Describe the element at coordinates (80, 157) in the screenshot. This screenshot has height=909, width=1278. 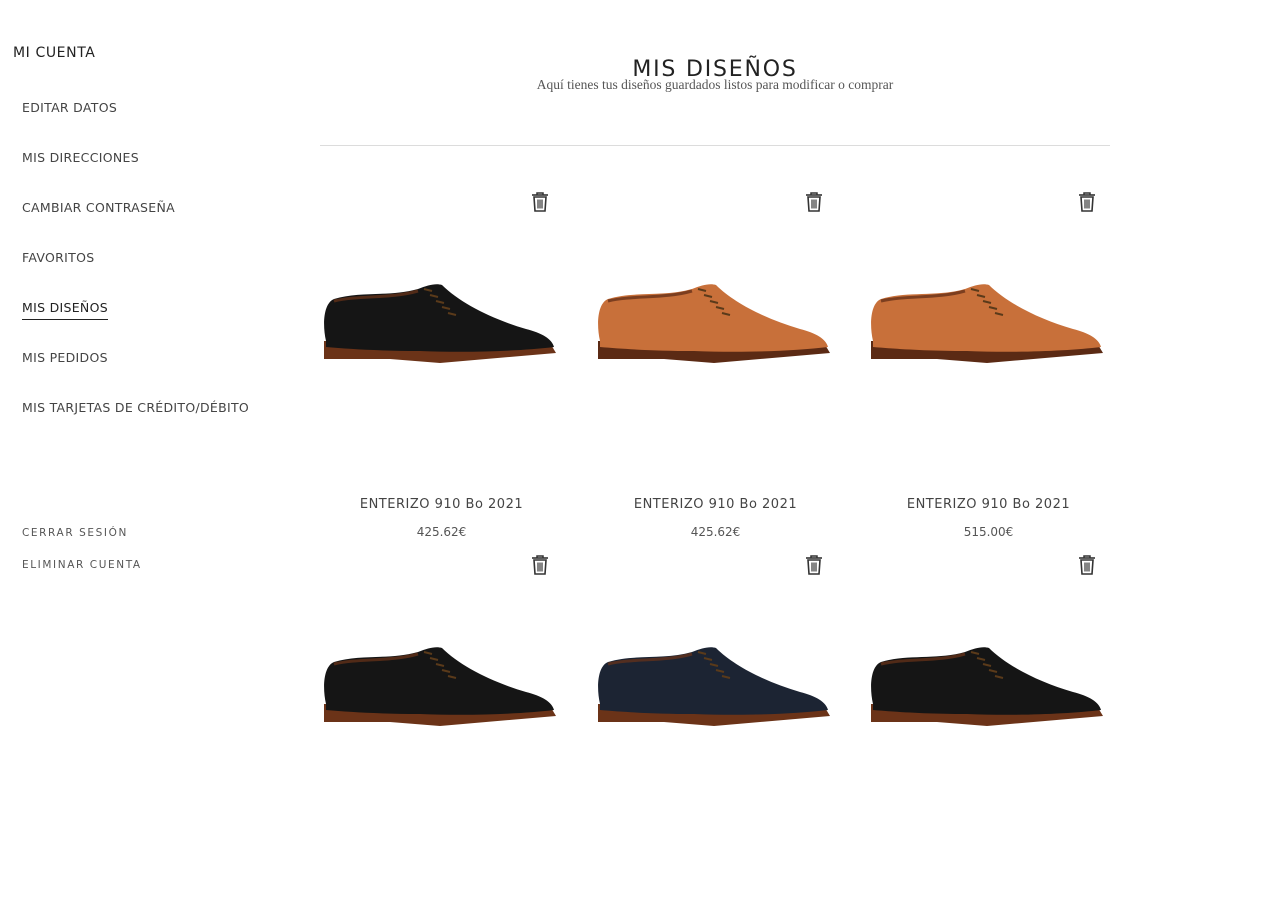
I see `nav-label: MIS DIRECCIONES` at that location.